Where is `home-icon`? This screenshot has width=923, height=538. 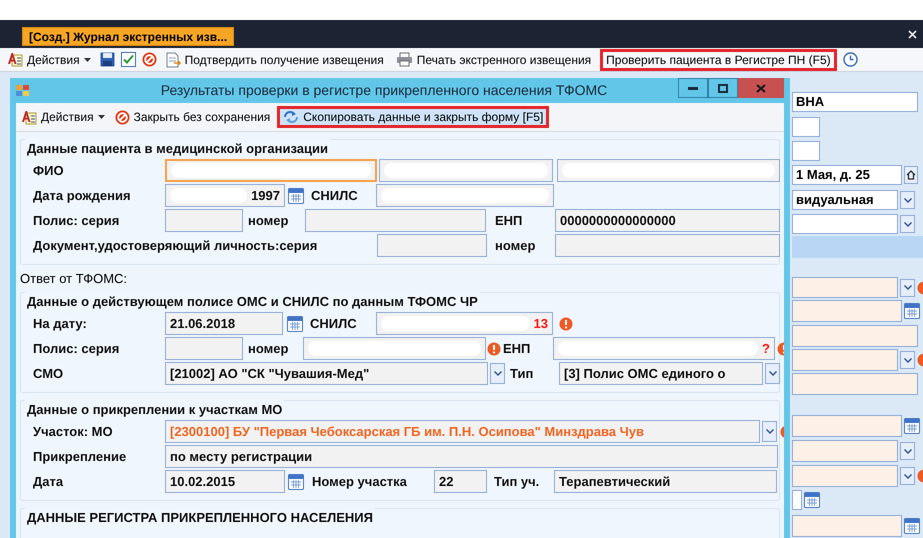
home-icon is located at coordinates (911, 175).